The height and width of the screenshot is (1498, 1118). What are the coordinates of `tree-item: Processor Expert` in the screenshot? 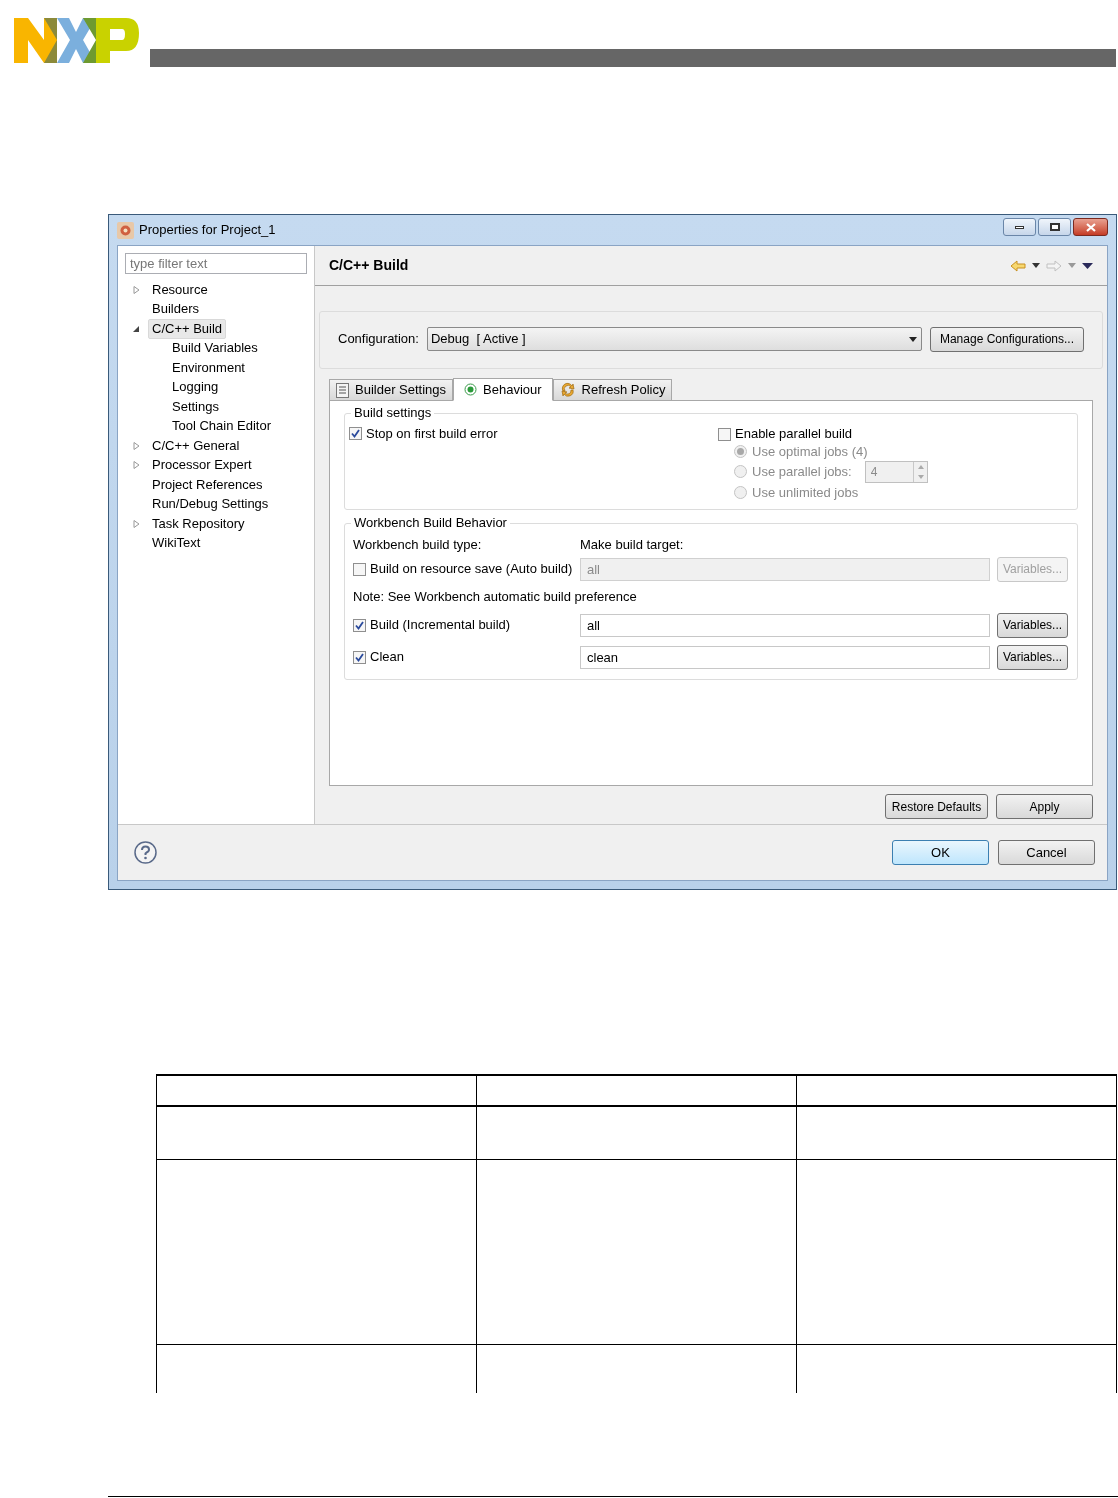 It's located at (202, 465).